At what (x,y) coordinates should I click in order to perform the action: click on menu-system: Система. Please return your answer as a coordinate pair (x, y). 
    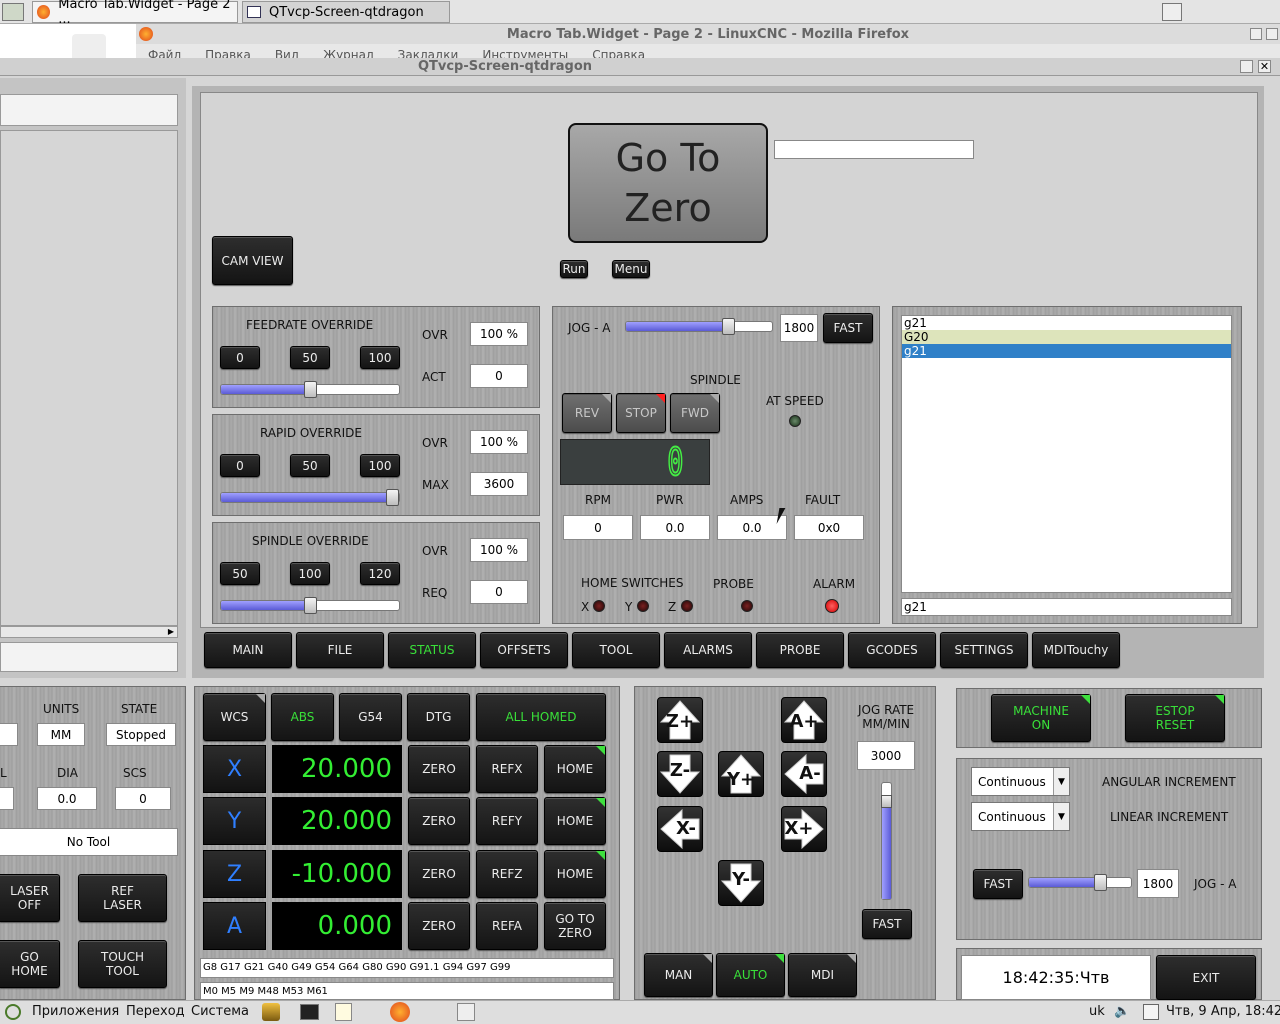
    Looking at the image, I should click on (220, 1011).